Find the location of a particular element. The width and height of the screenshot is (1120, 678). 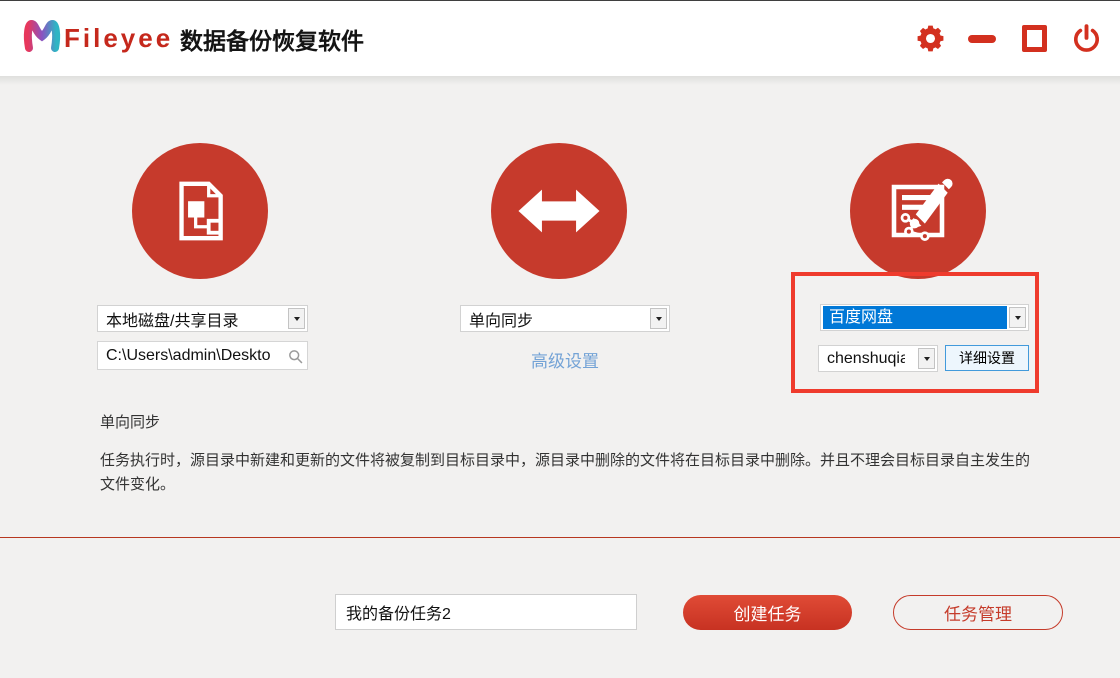

title-bar: Fileyee 数据备份恢复软件 is located at coordinates (560, 38).